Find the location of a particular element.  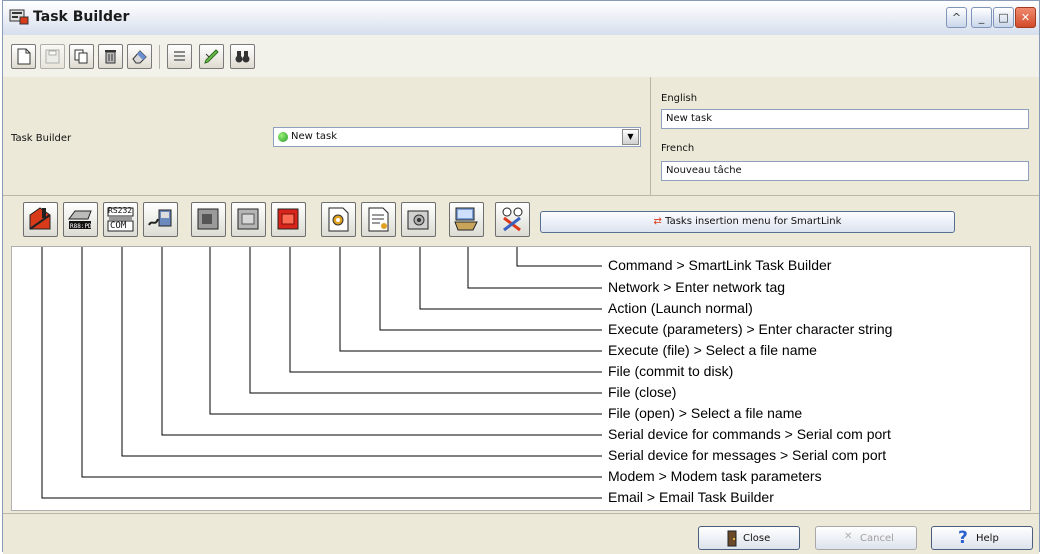

task-combo-value: New task is located at coordinates (314, 136).